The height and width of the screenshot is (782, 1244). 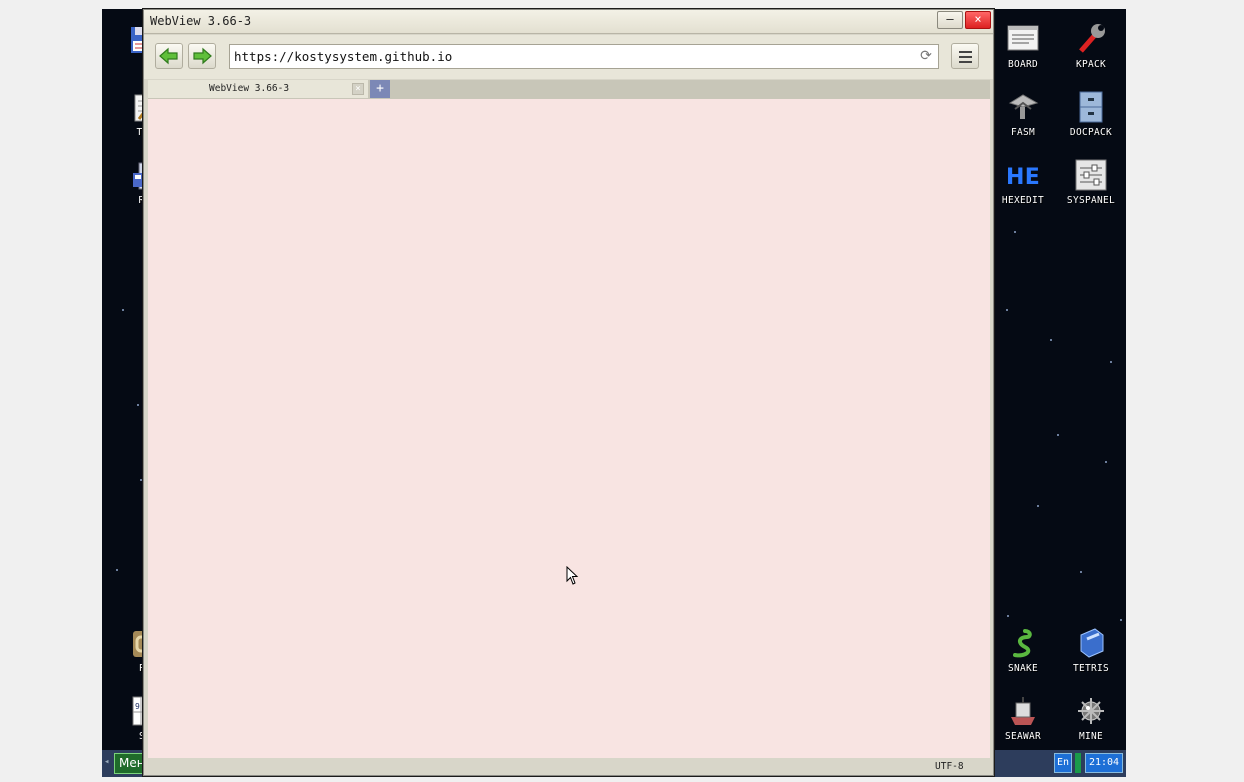 I want to click on desktop-icon-label: HEXEDIT, so click(x=1023, y=200).